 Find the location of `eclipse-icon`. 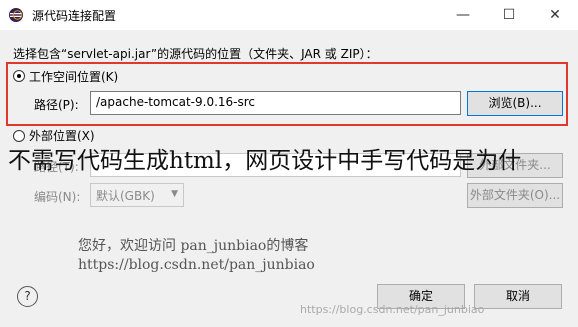

eclipse-icon is located at coordinates (16, 15).